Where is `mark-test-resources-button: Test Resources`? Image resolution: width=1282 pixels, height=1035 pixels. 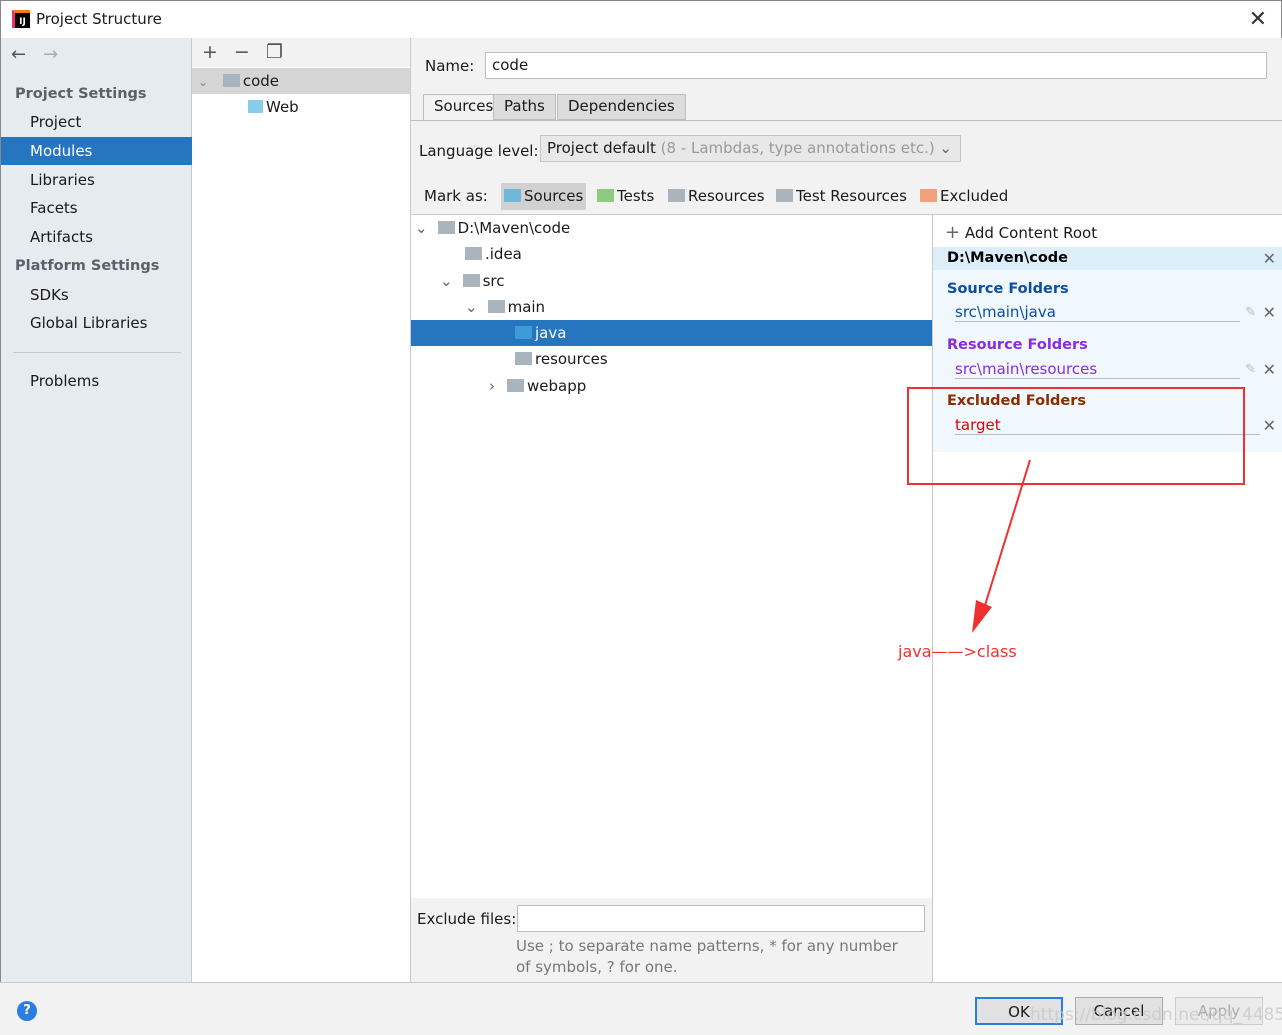
mark-test-resources-button: Test Resources is located at coordinates (841, 196).